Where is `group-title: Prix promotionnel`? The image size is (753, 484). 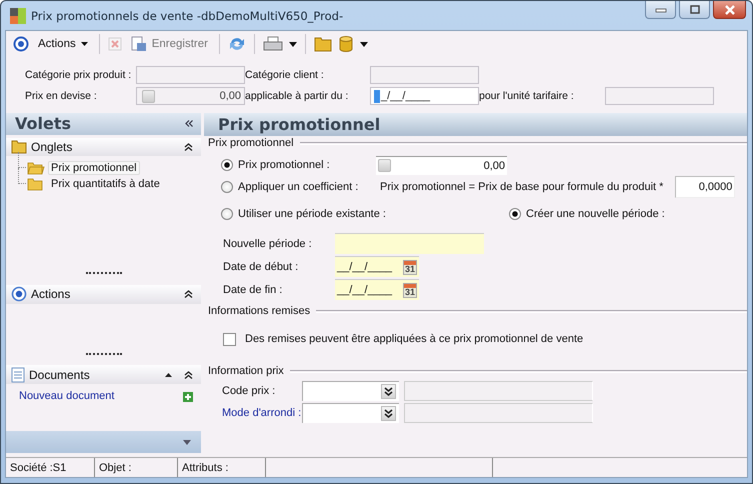 group-title: Prix promotionnel is located at coordinates (251, 143).